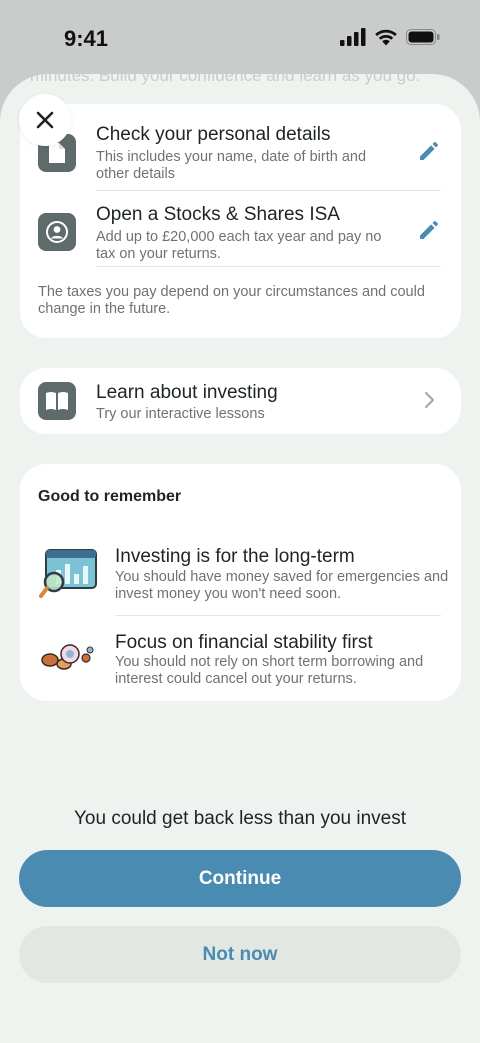  What do you see at coordinates (67, 657) in the screenshot?
I see `coins-icon` at bounding box center [67, 657].